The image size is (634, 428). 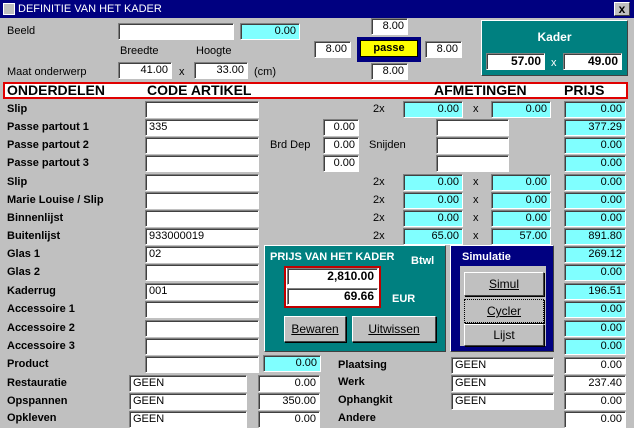 I want to click on height-binnenlijst: 0.00, so click(x=521, y=218).